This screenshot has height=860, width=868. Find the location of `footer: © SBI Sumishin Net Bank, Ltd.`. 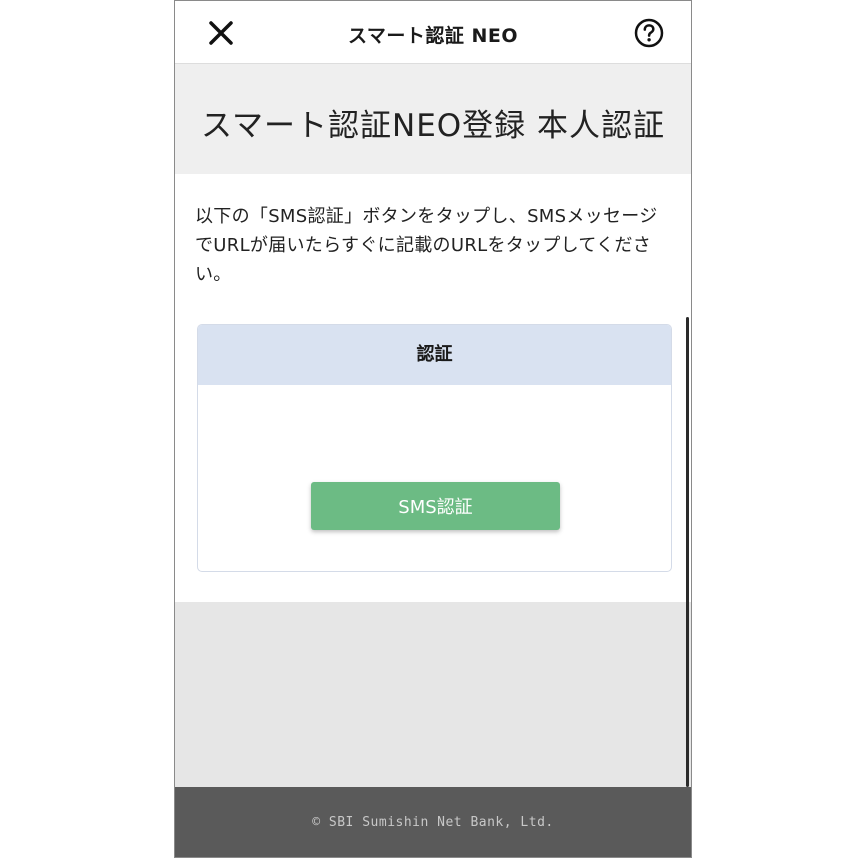

footer: © SBI Sumishin Net Bank, Ltd. is located at coordinates (433, 822).